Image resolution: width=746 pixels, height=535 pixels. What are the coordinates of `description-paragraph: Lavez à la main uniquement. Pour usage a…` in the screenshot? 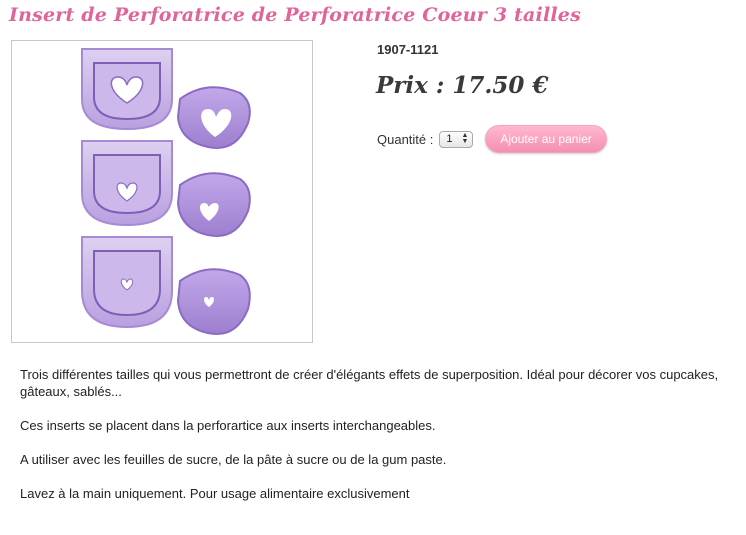 It's located at (215, 493).